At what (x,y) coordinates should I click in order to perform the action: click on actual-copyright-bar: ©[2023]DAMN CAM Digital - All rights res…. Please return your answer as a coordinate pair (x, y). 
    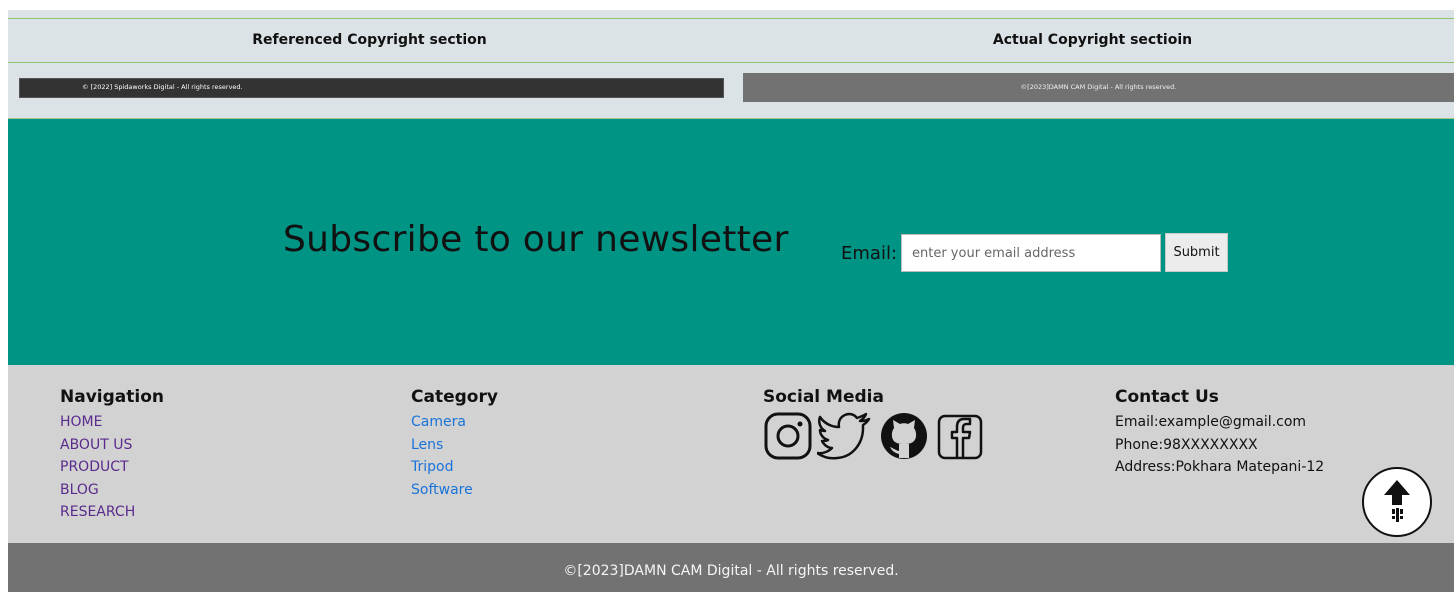
    Looking at the image, I should click on (1098, 87).